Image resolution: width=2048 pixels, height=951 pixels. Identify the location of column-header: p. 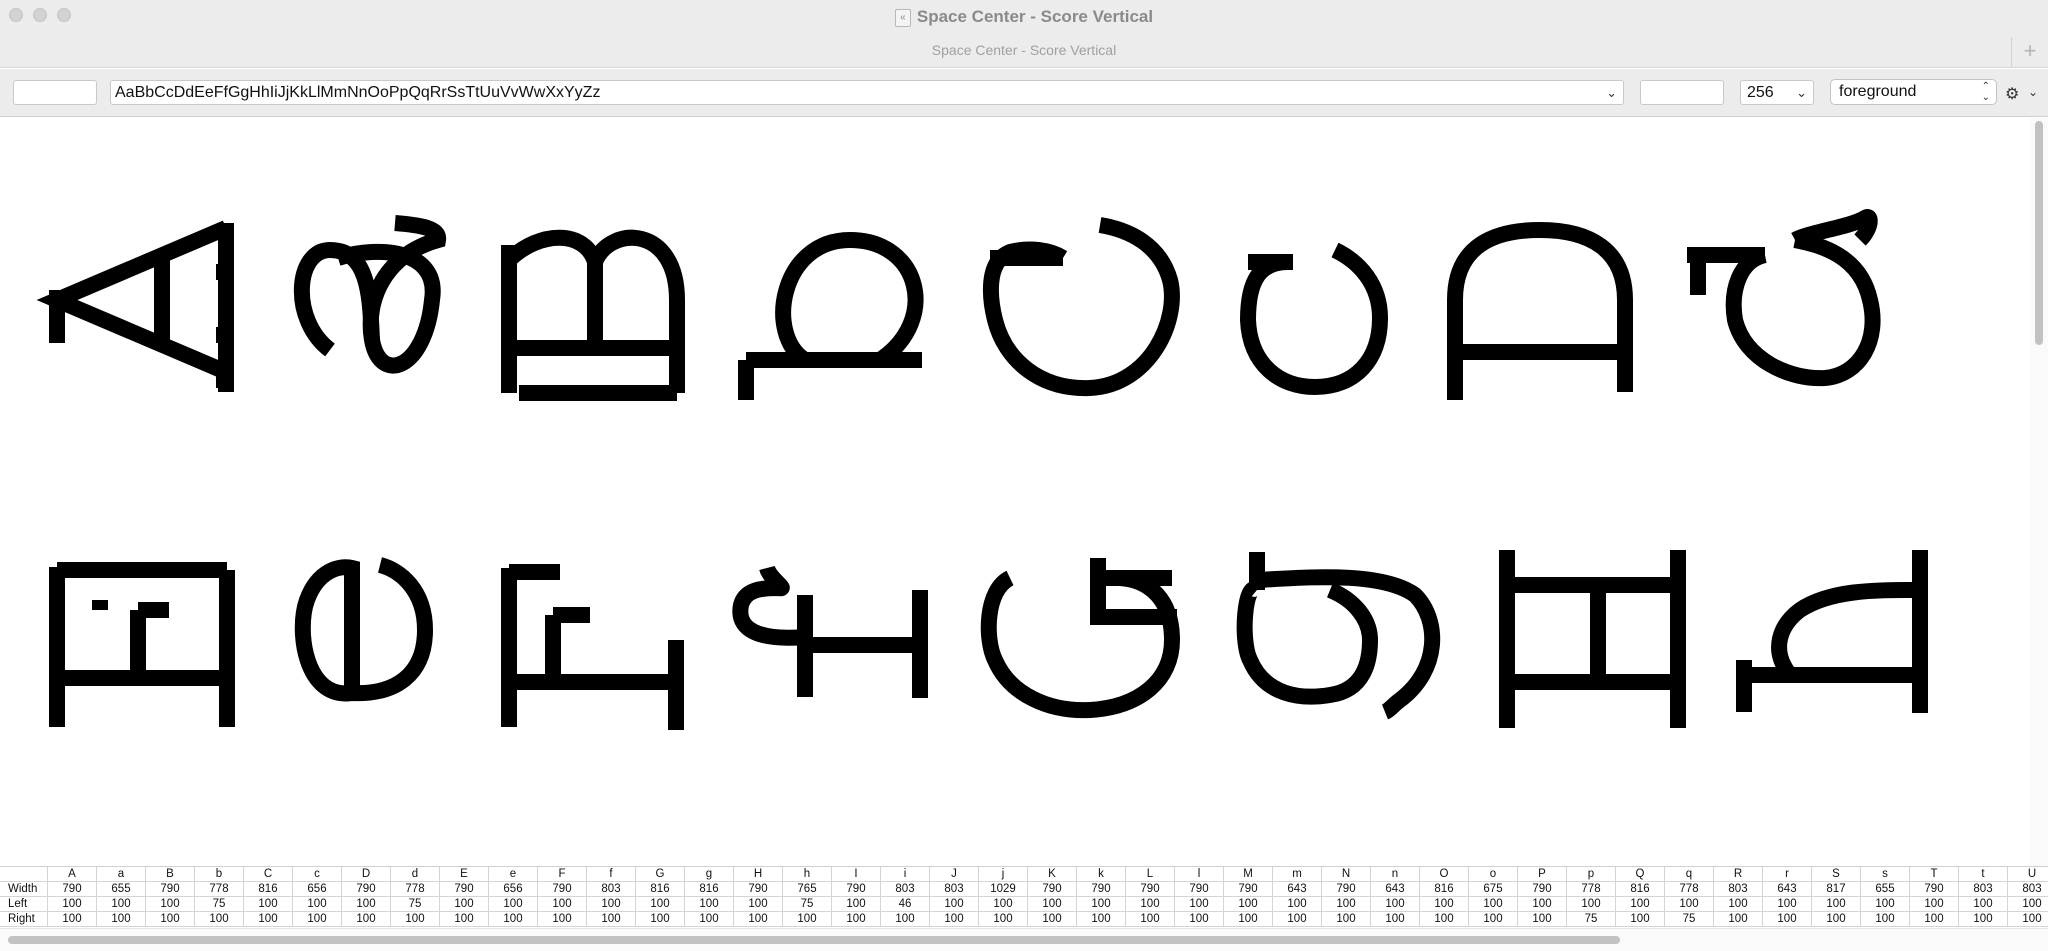
(1591, 874).